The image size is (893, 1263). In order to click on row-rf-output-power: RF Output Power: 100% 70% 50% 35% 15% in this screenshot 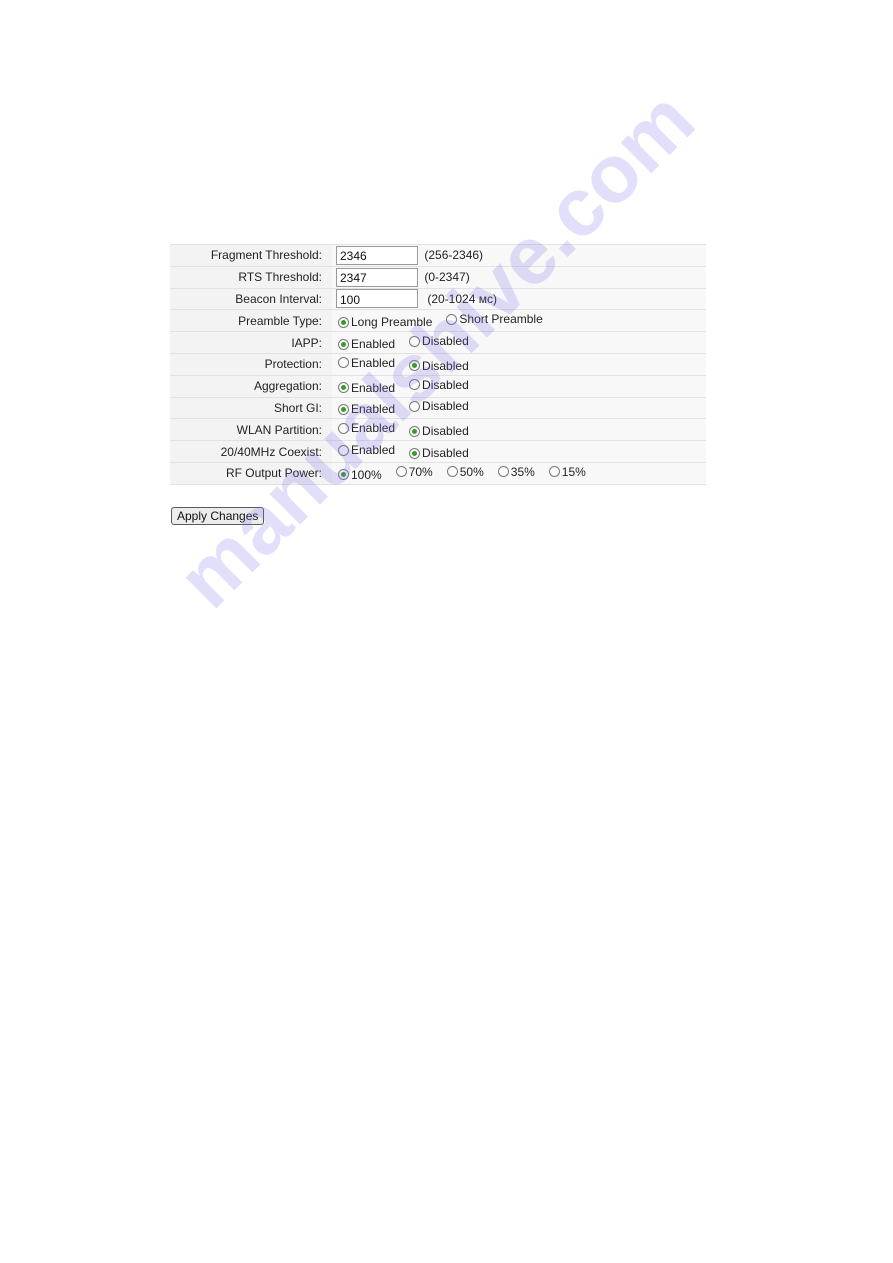, I will do `click(438, 473)`.